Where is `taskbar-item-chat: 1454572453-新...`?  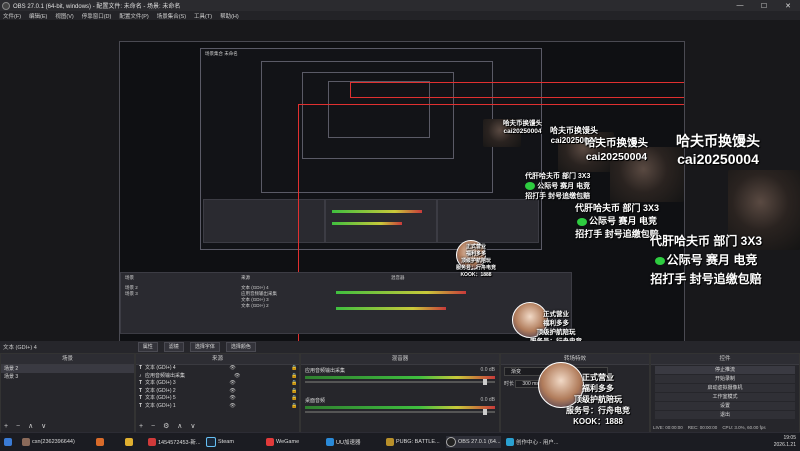 taskbar-item-chat: 1454572453-新... is located at coordinates (174, 442).